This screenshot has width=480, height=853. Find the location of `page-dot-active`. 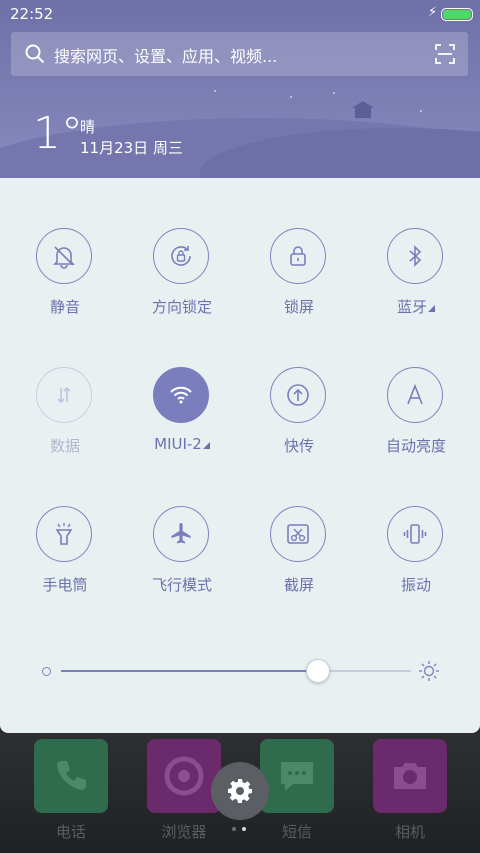

page-dot-active is located at coordinates (244, 829).